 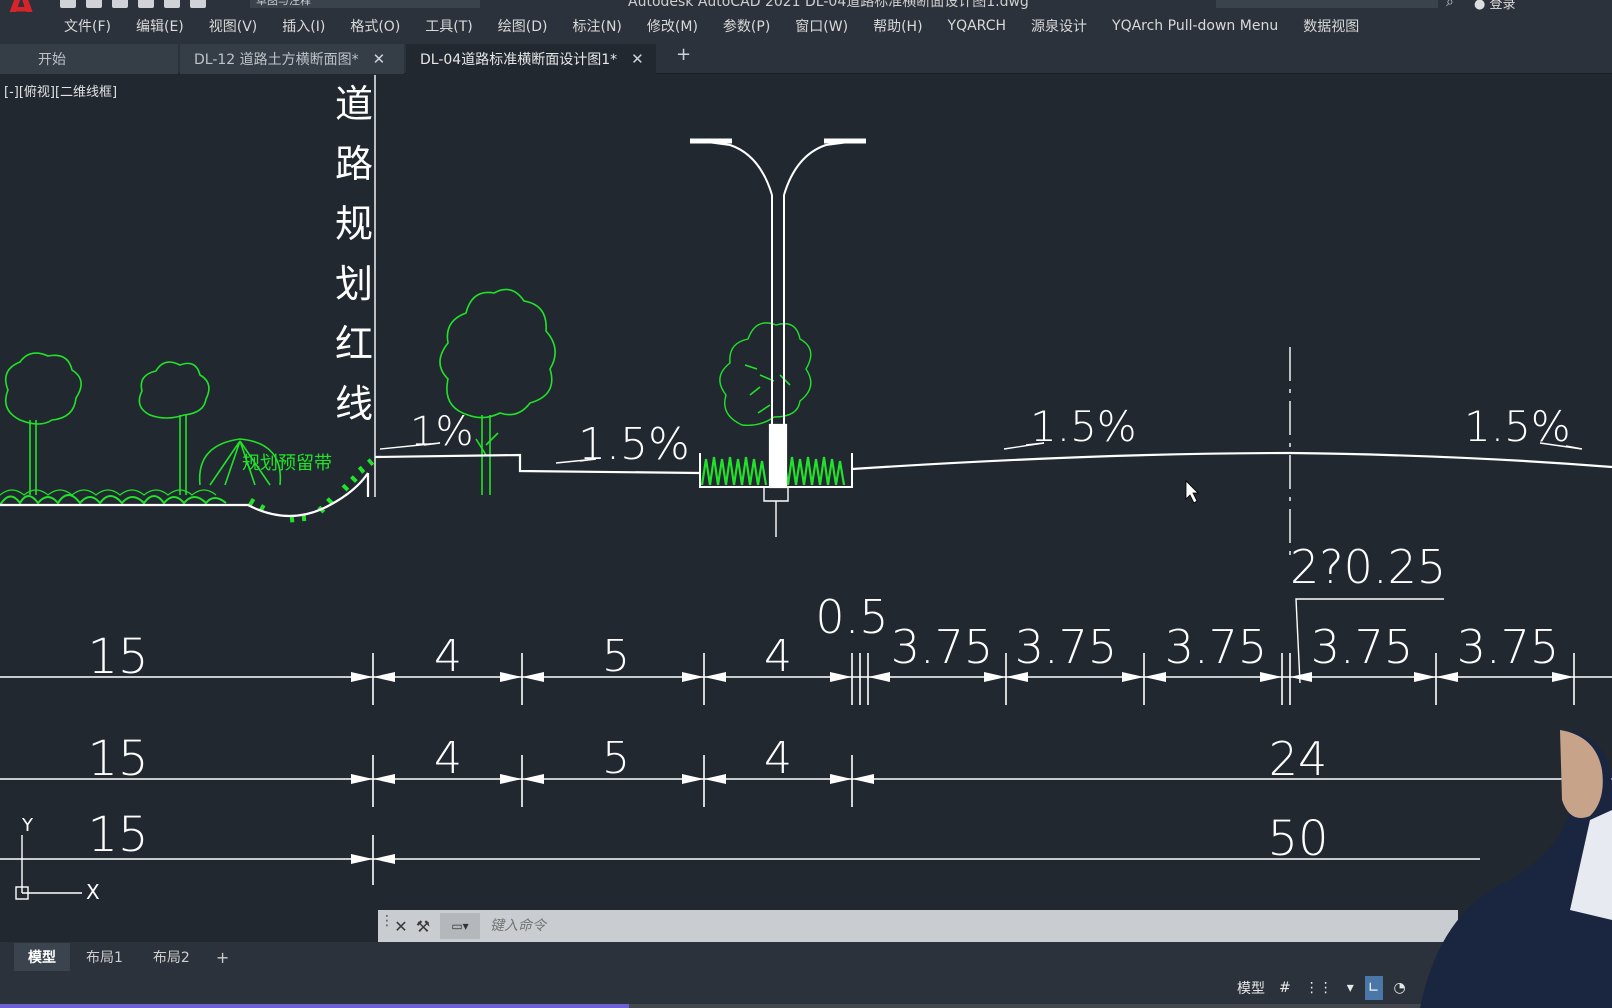 What do you see at coordinates (634, 444) in the screenshot?
I see `slope-label-bikeway: 1.5%` at bounding box center [634, 444].